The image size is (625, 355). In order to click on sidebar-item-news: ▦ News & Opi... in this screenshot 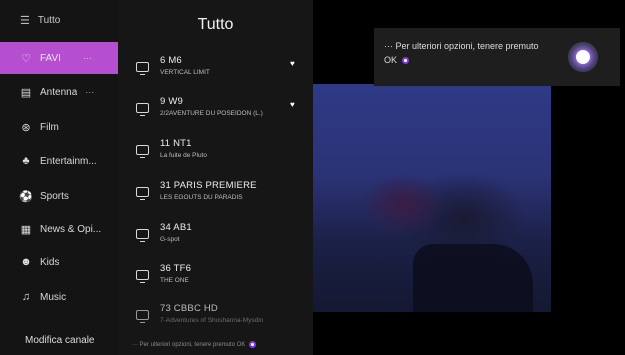, I will do `click(59, 229)`.